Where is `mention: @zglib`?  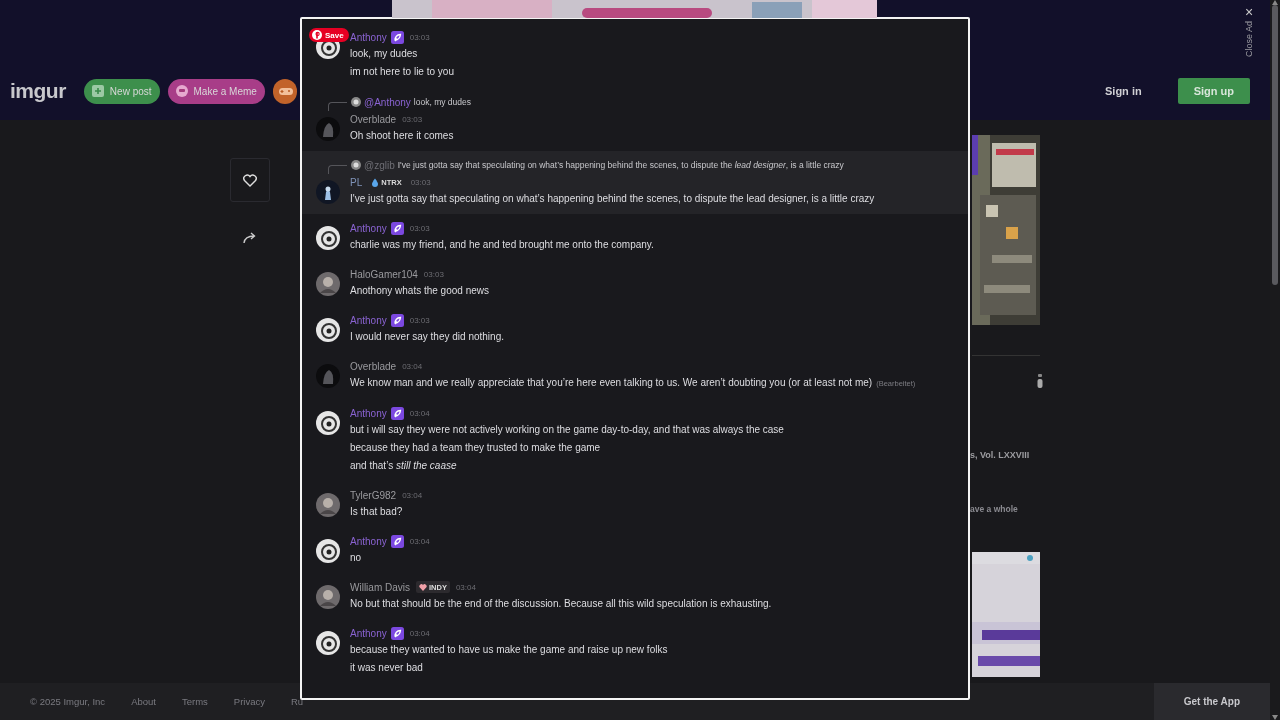
mention: @zglib is located at coordinates (379, 165).